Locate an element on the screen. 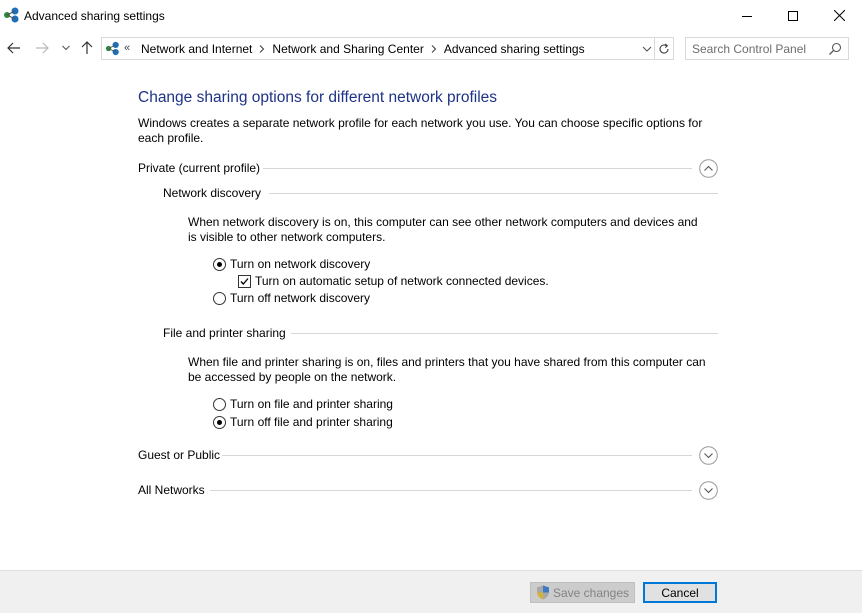 The width and height of the screenshot is (862, 613). profile-header-private: Private (current profile) is located at coordinates (429, 169).